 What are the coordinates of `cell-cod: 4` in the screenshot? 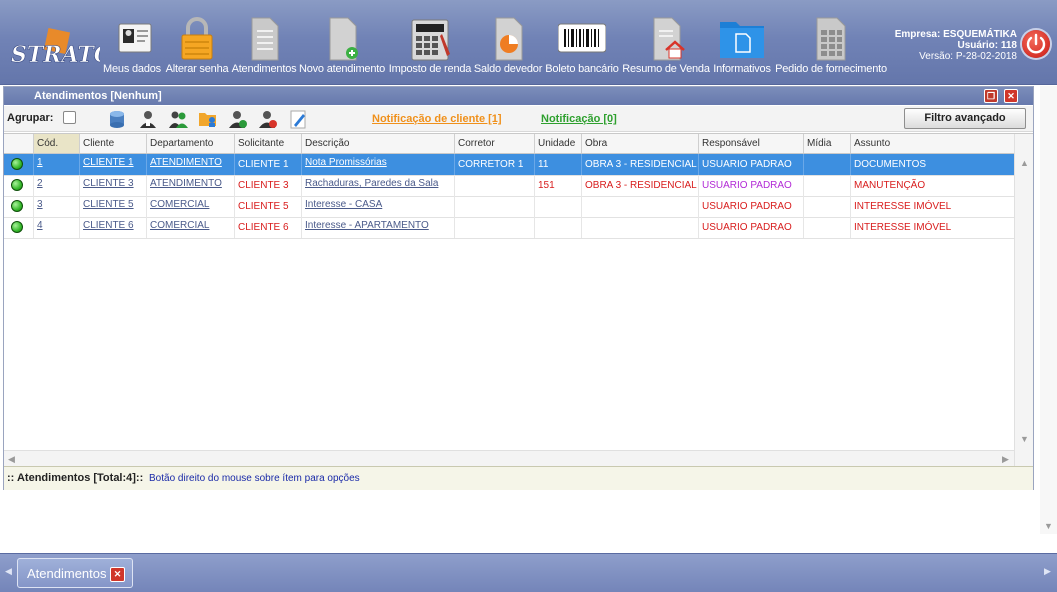 It's located at (57, 227).